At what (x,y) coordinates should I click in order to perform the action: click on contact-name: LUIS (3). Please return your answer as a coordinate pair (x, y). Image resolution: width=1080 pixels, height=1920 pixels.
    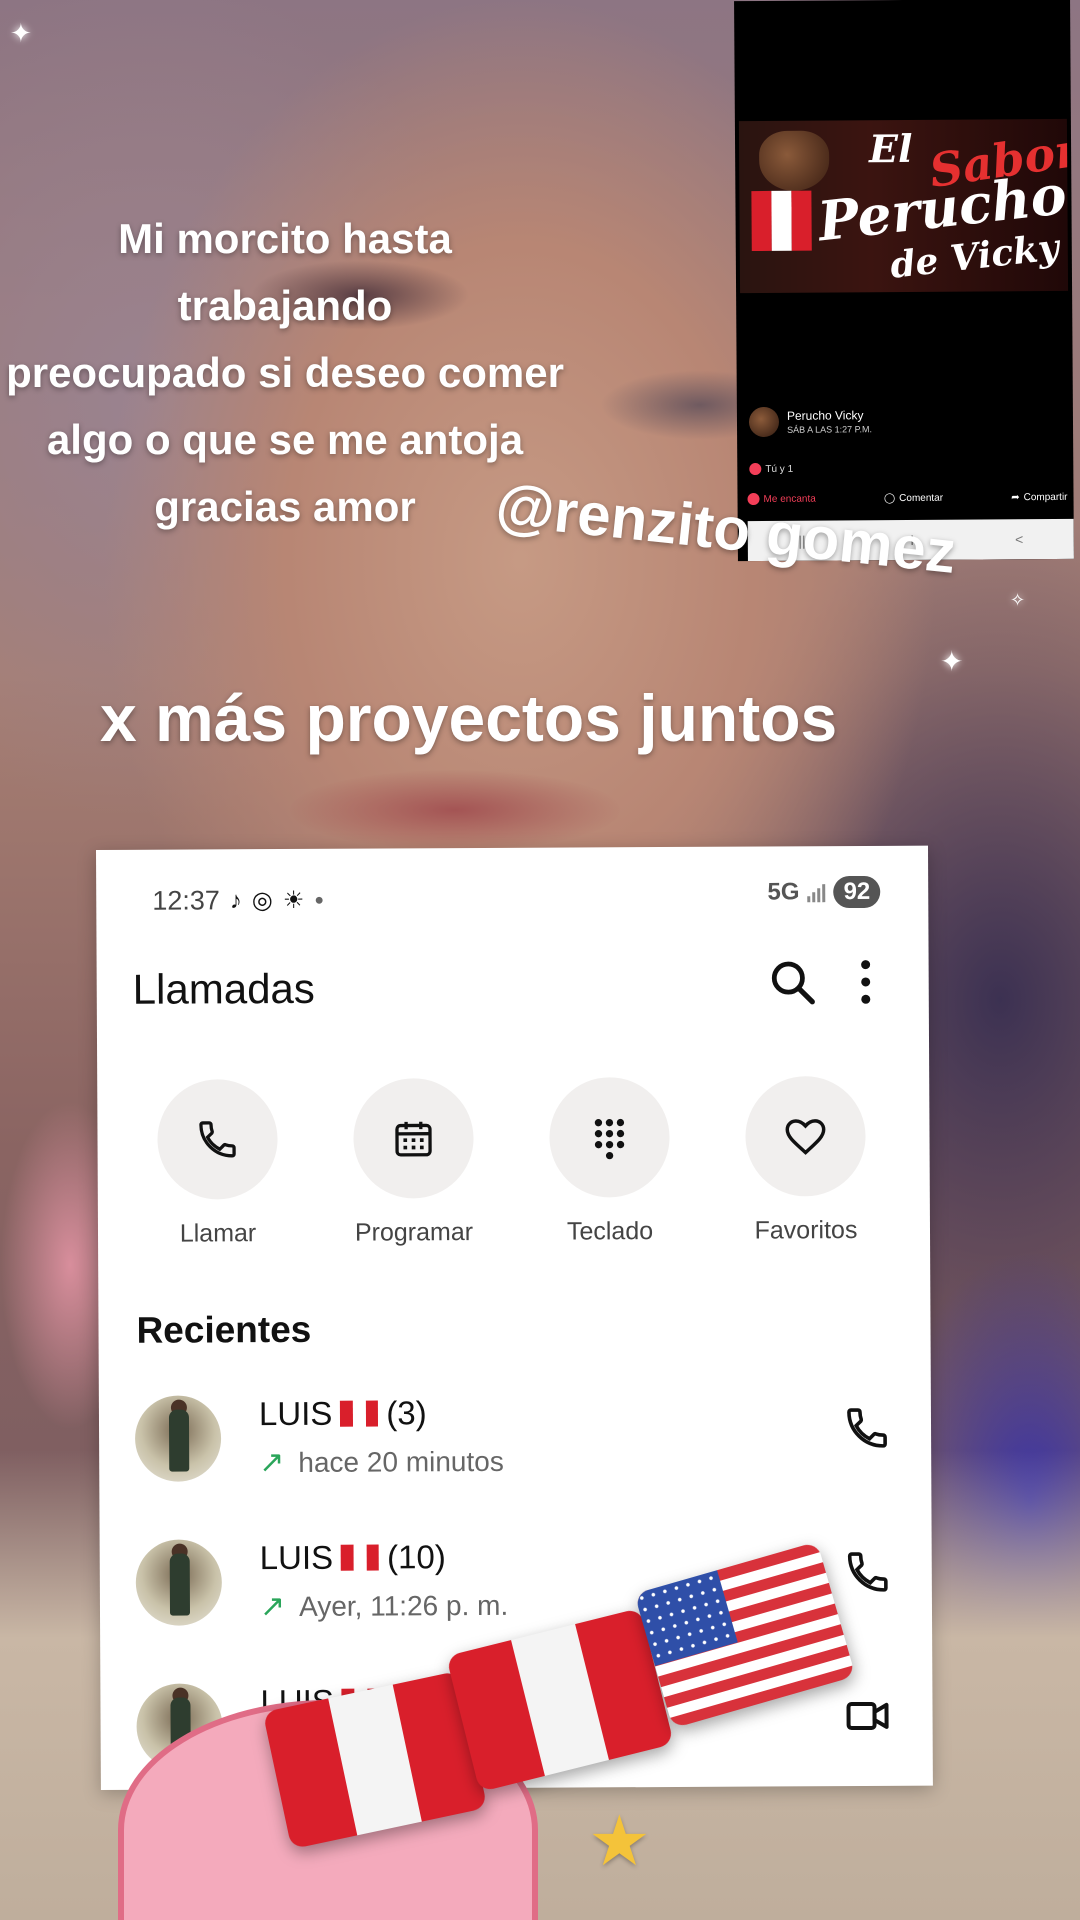
    Looking at the image, I should click on (343, 1413).